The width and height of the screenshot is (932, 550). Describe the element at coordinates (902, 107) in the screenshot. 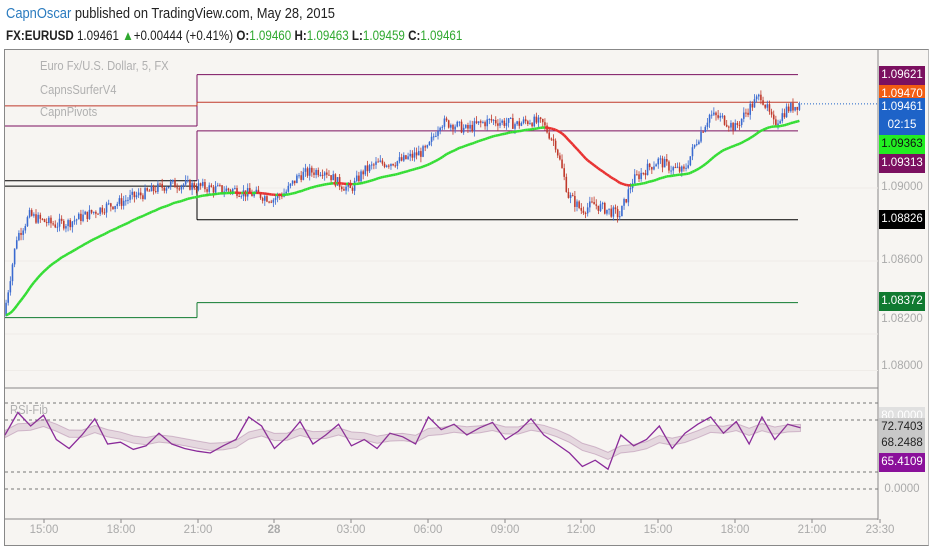

I see `price-label: 1.09461` at that location.